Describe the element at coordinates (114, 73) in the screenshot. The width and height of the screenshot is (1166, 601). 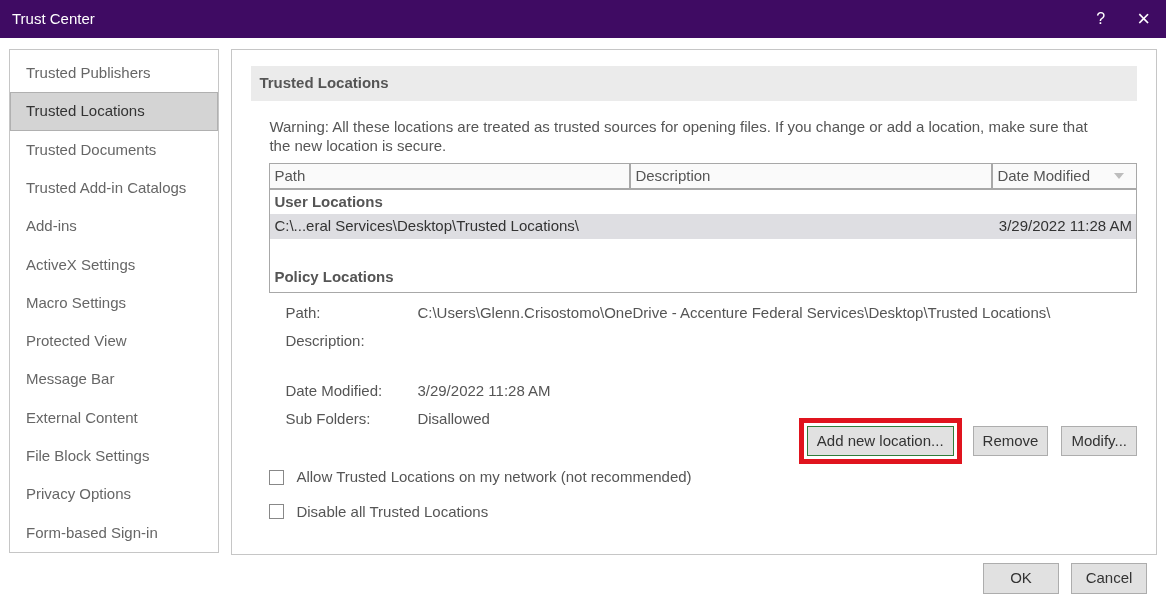
I see `sidebar-item: Trusted Publishers` at that location.